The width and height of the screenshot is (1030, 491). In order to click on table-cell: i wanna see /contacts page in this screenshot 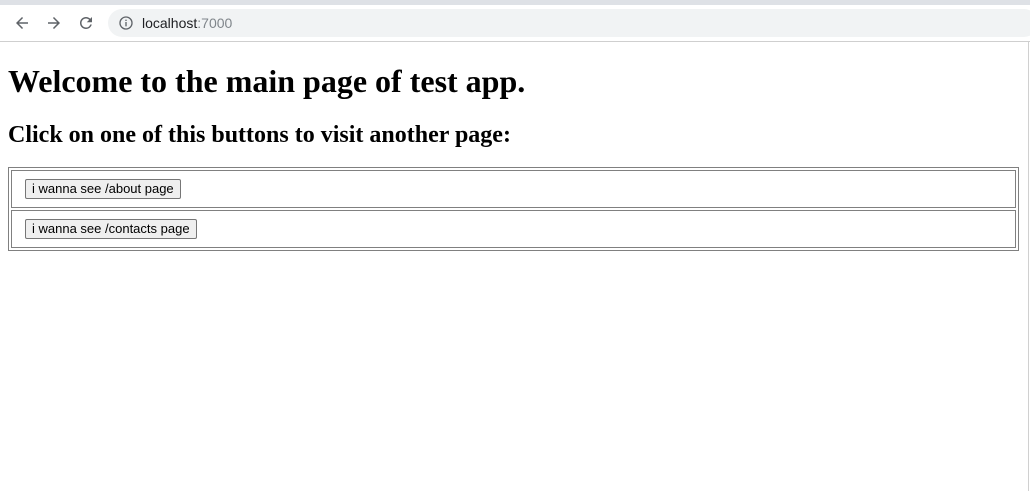, I will do `click(513, 229)`.